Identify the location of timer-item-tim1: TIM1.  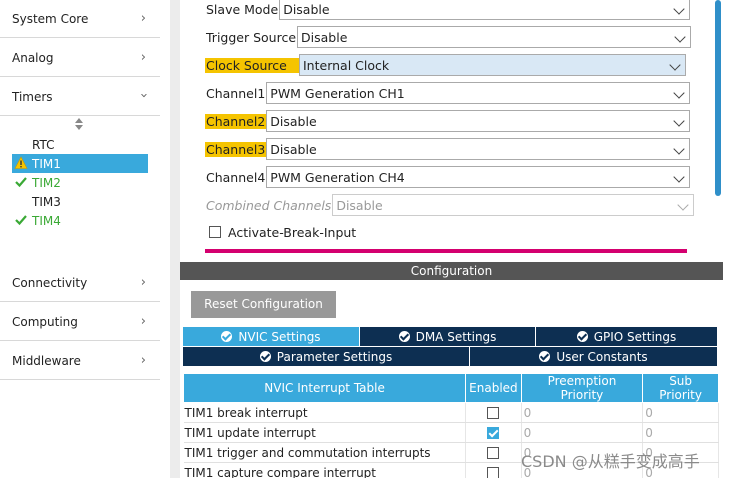
(80, 163).